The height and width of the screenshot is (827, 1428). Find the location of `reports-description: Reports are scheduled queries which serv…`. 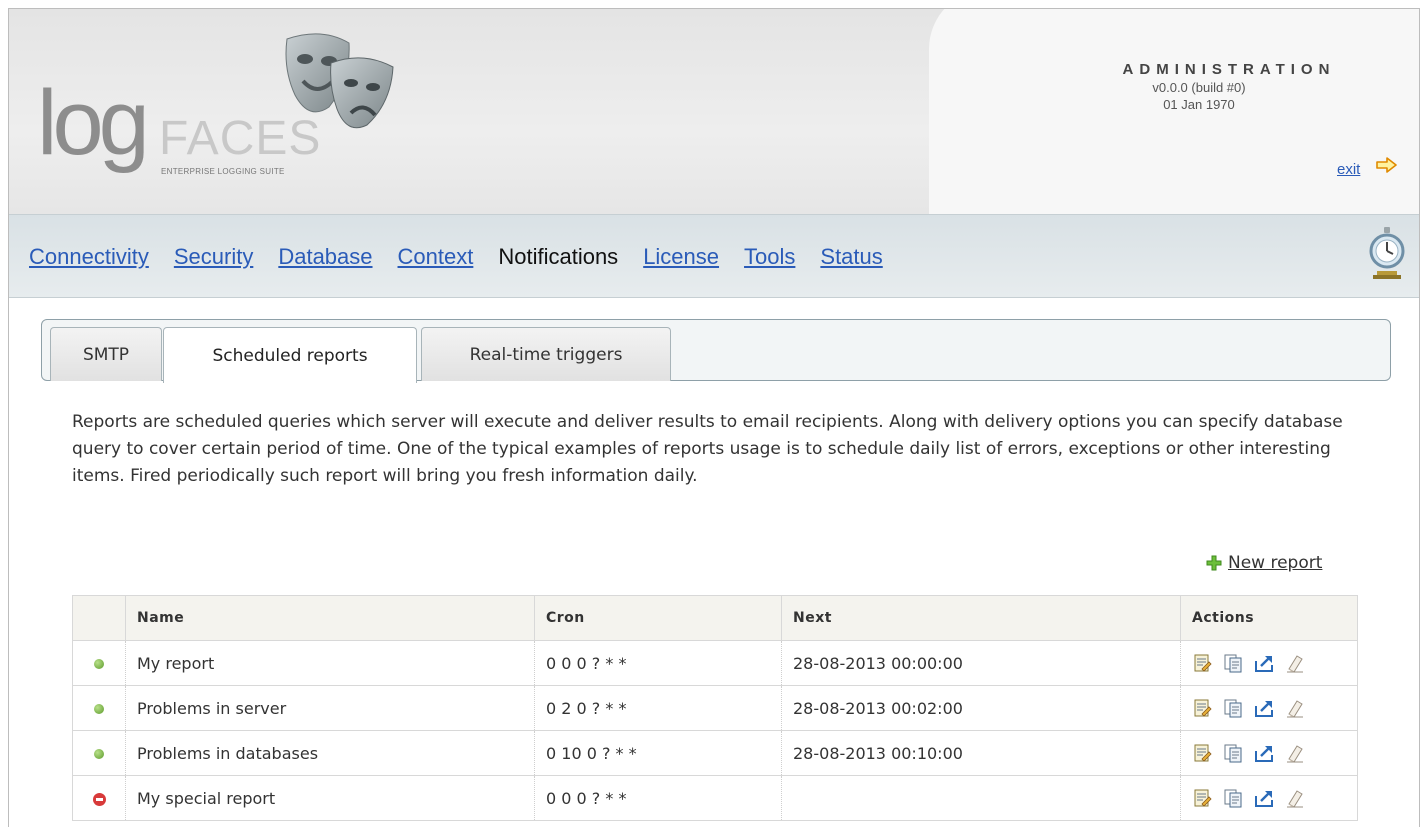

reports-description: Reports are scheduled queries which serv… is located at coordinates (707, 449).